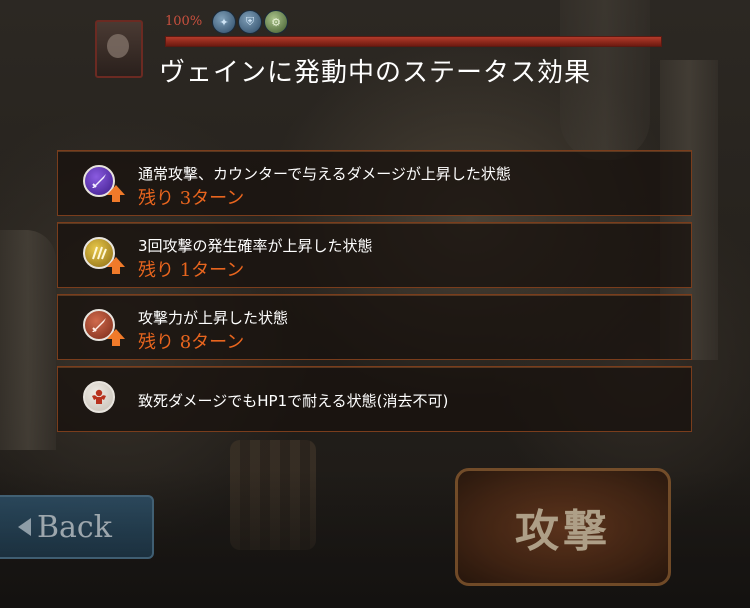 The image size is (750, 608). What do you see at coordinates (374, 73) in the screenshot?
I see `dialog-title: ヴェインに発動中のステータス効果` at bounding box center [374, 73].